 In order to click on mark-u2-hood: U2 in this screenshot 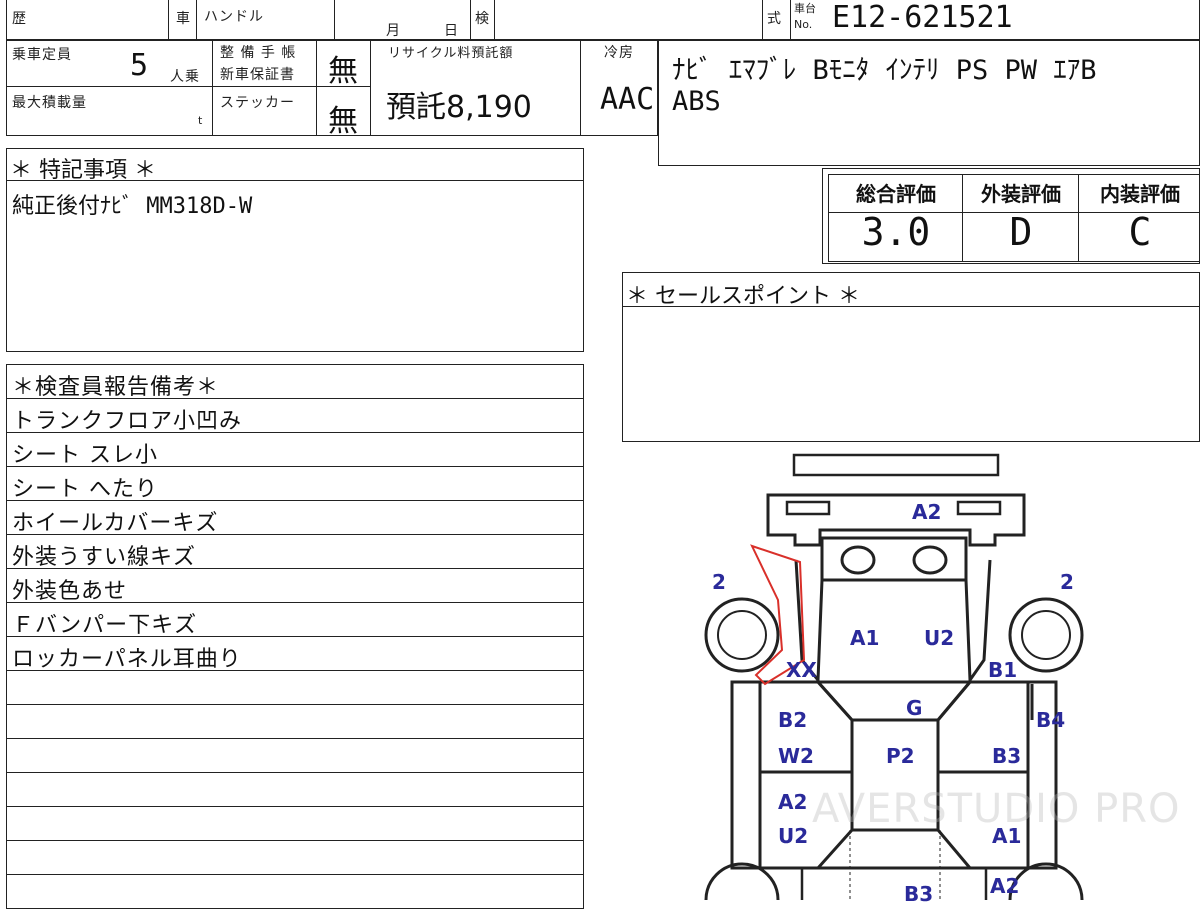, I will do `click(939, 638)`.